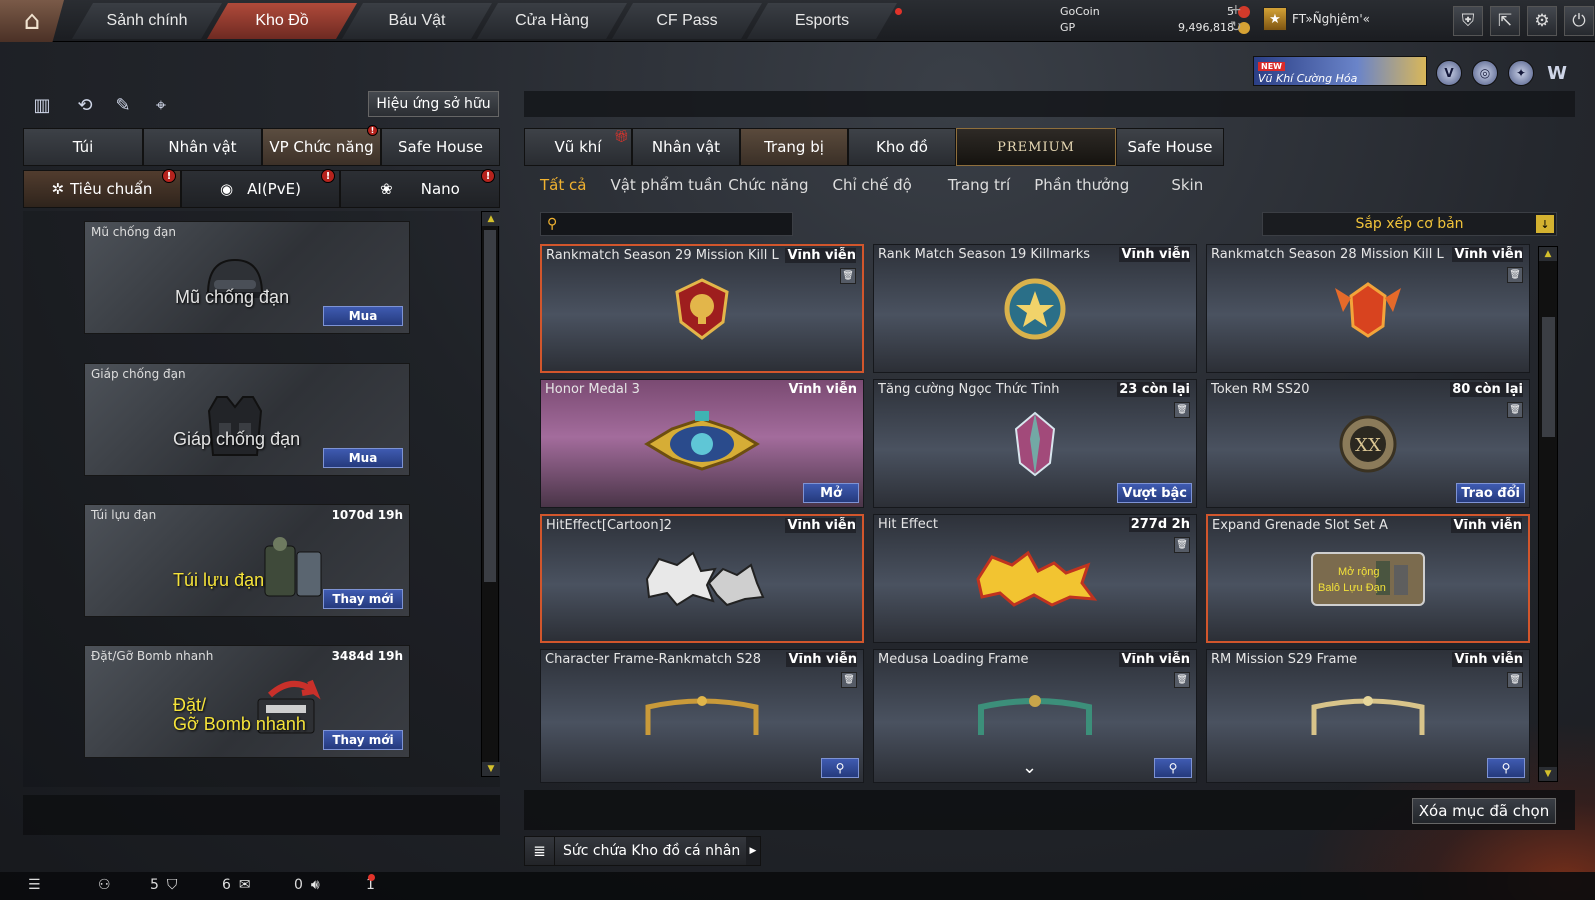  Describe the element at coordinates (1035, 716) in the screenshot. I see `item-card: Medusa Loading Frame Vĩnh viễn 🗑︎ ⌄ ⚲` at that location.